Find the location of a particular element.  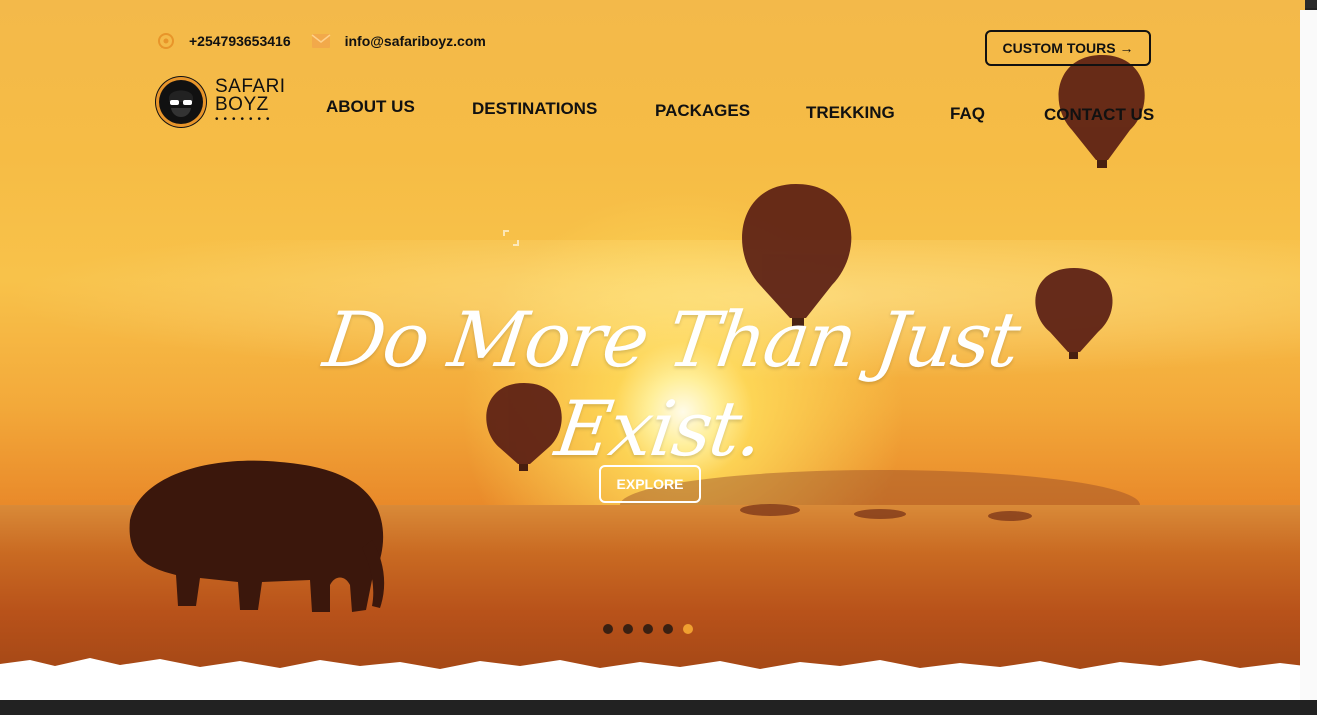

nav-trekking: TREKKING is located at coordinates (850, 113).